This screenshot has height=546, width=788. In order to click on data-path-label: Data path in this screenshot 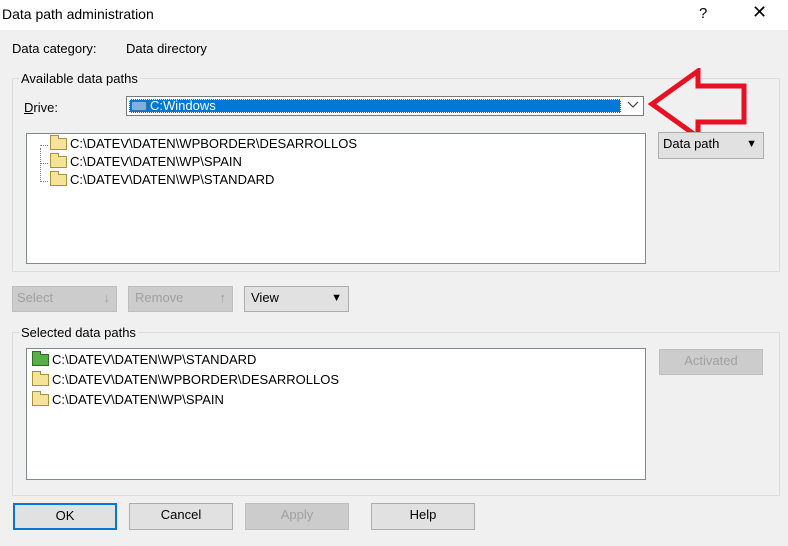, I will do `click(691, 143)`.